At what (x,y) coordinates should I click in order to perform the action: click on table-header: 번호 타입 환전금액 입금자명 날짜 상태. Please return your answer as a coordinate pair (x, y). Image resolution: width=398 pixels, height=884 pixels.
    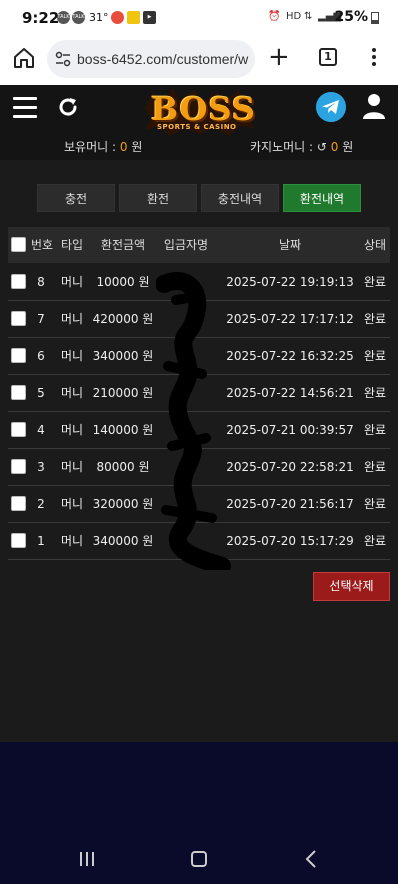
    Looking at the image, I should click on (199, 245).